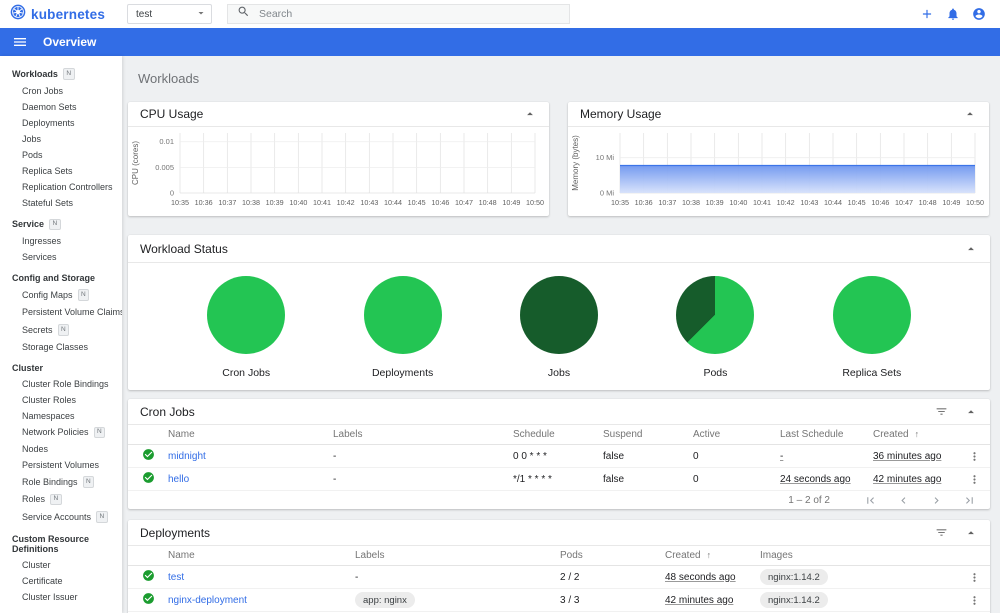 Image resolution: width=1000 pixels, height=613 pixels. I want to click on sidebar-item-service-accounts: Service Accounts N, so click(61, 517).